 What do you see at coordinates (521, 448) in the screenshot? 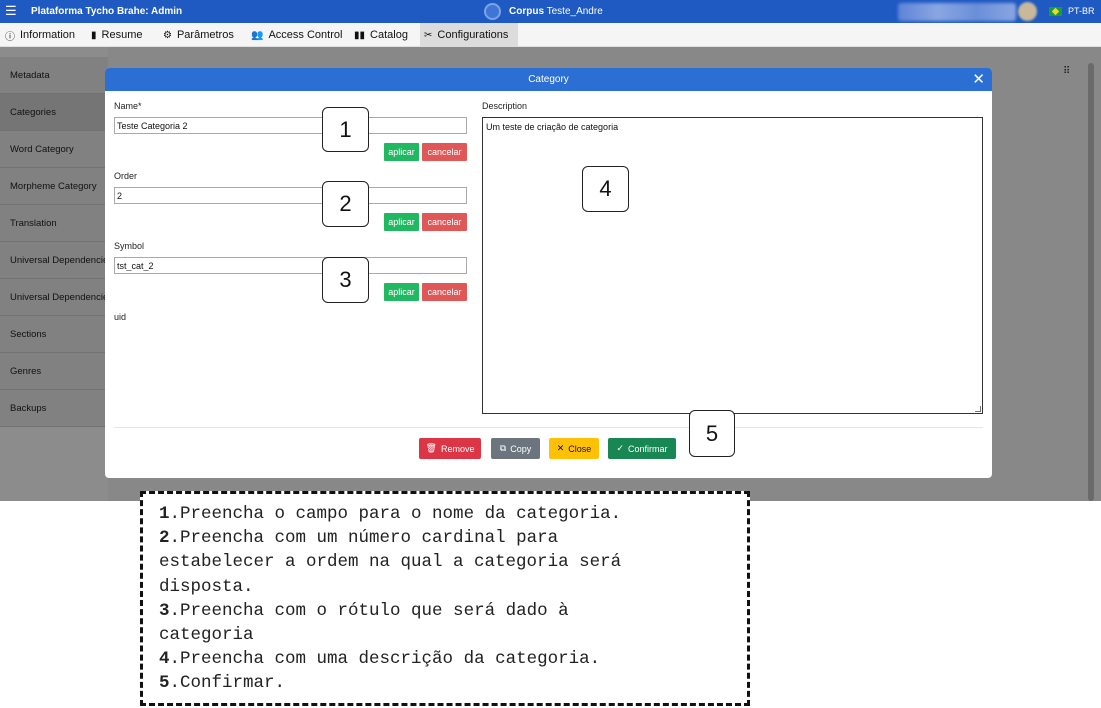
I see `copy-label: Copy` at bounding box center [521, 448].